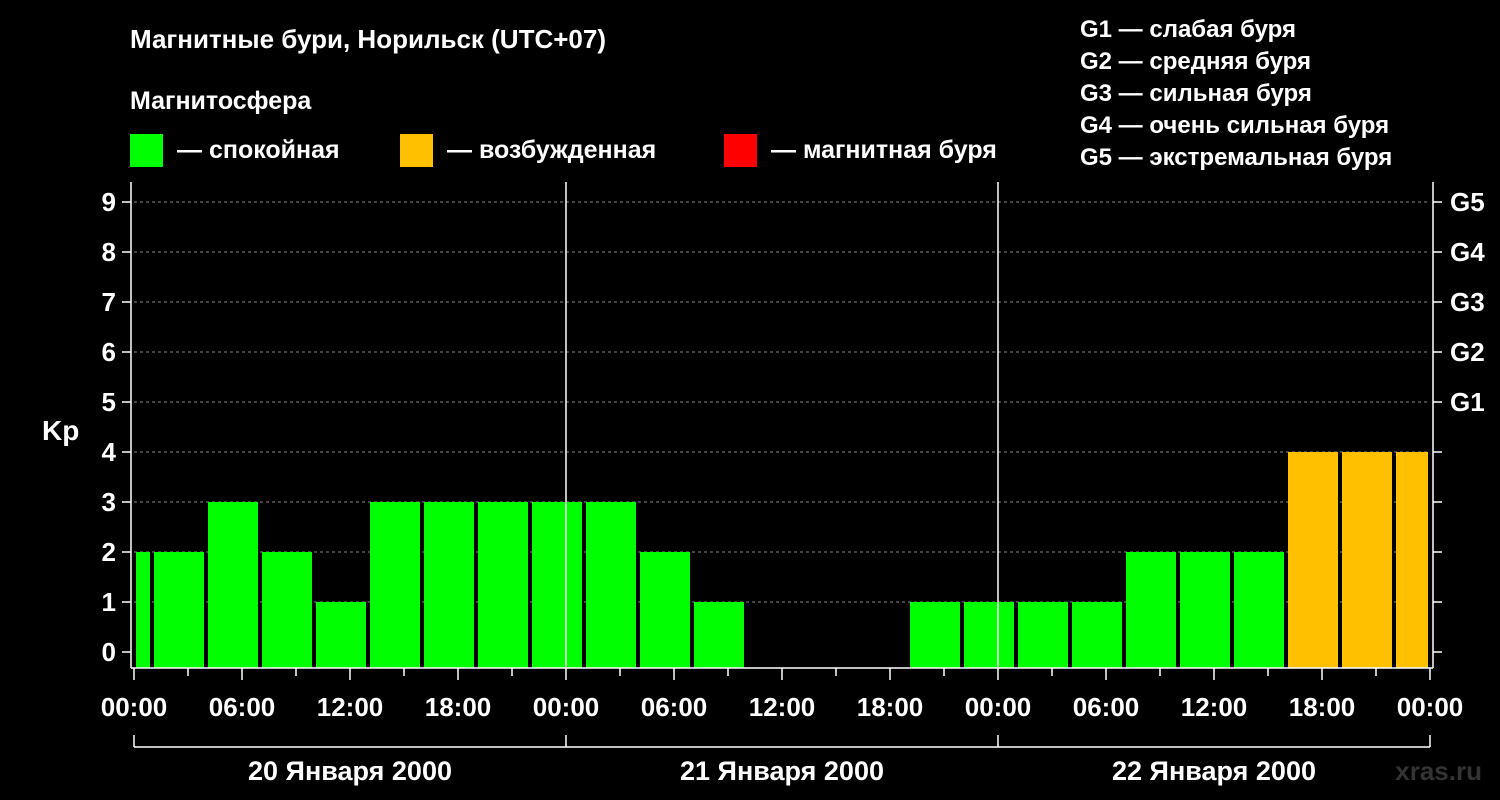 Image resolution: width=1500 pixels, height=800 pixels. What do you see at coordinates (1467, 202) in the screenshot?
I see `g-tick-label: G5` at bounding box center [1467, 202].